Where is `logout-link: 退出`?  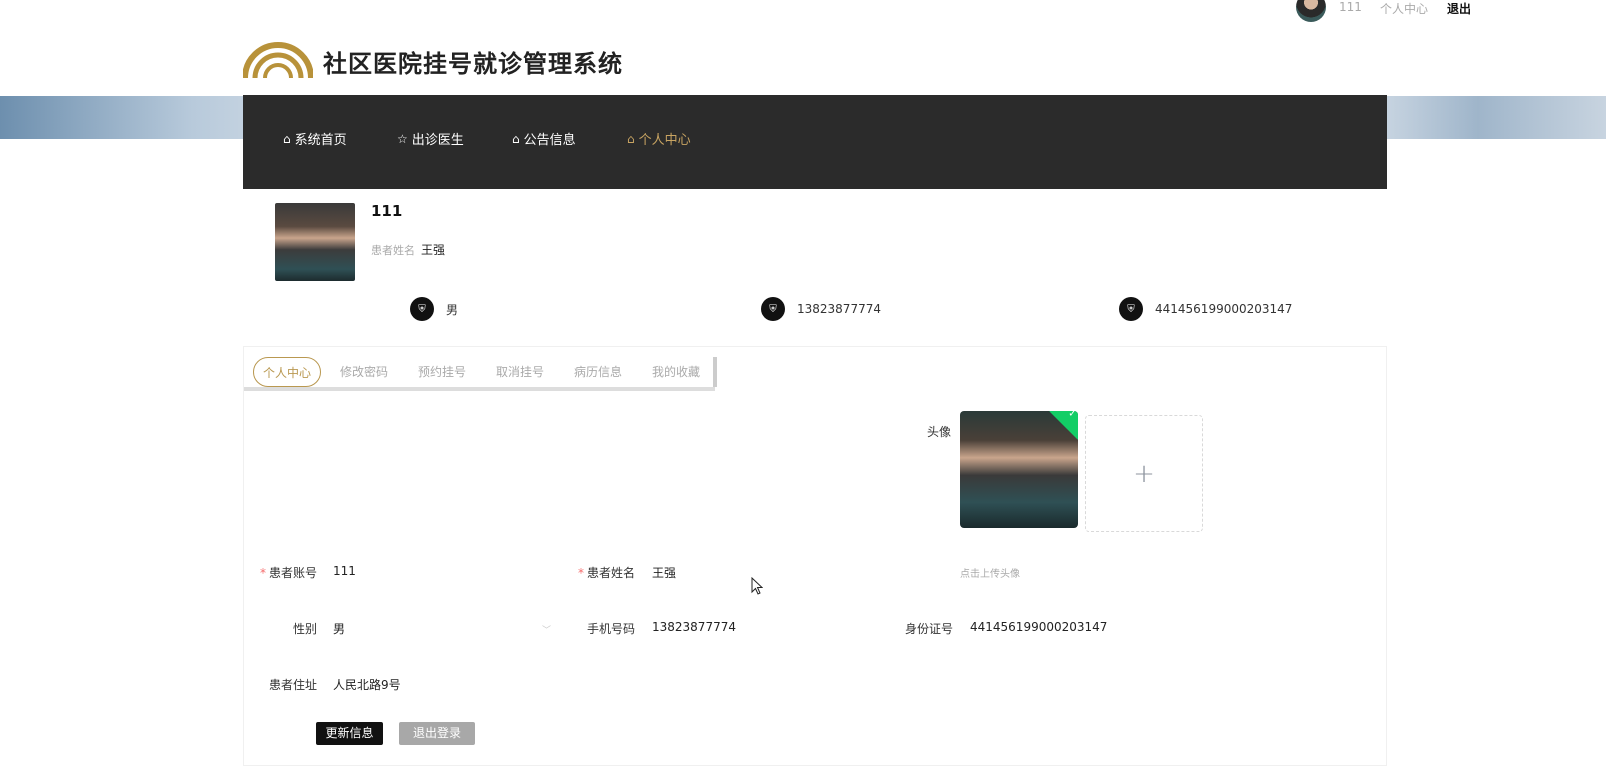 logout-link: 退出 is located at coordinates (1459, 8).